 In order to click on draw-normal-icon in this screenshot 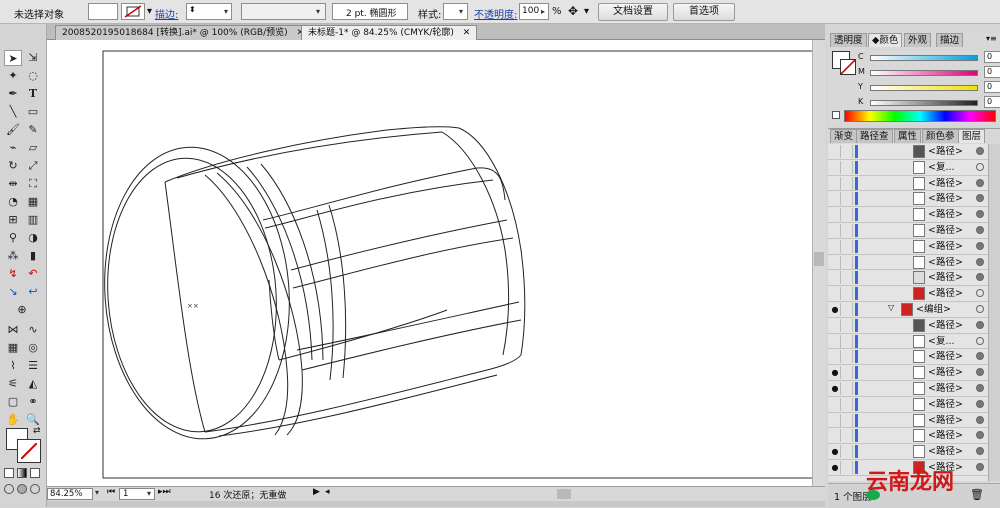, I will do `click(9, 489)`.